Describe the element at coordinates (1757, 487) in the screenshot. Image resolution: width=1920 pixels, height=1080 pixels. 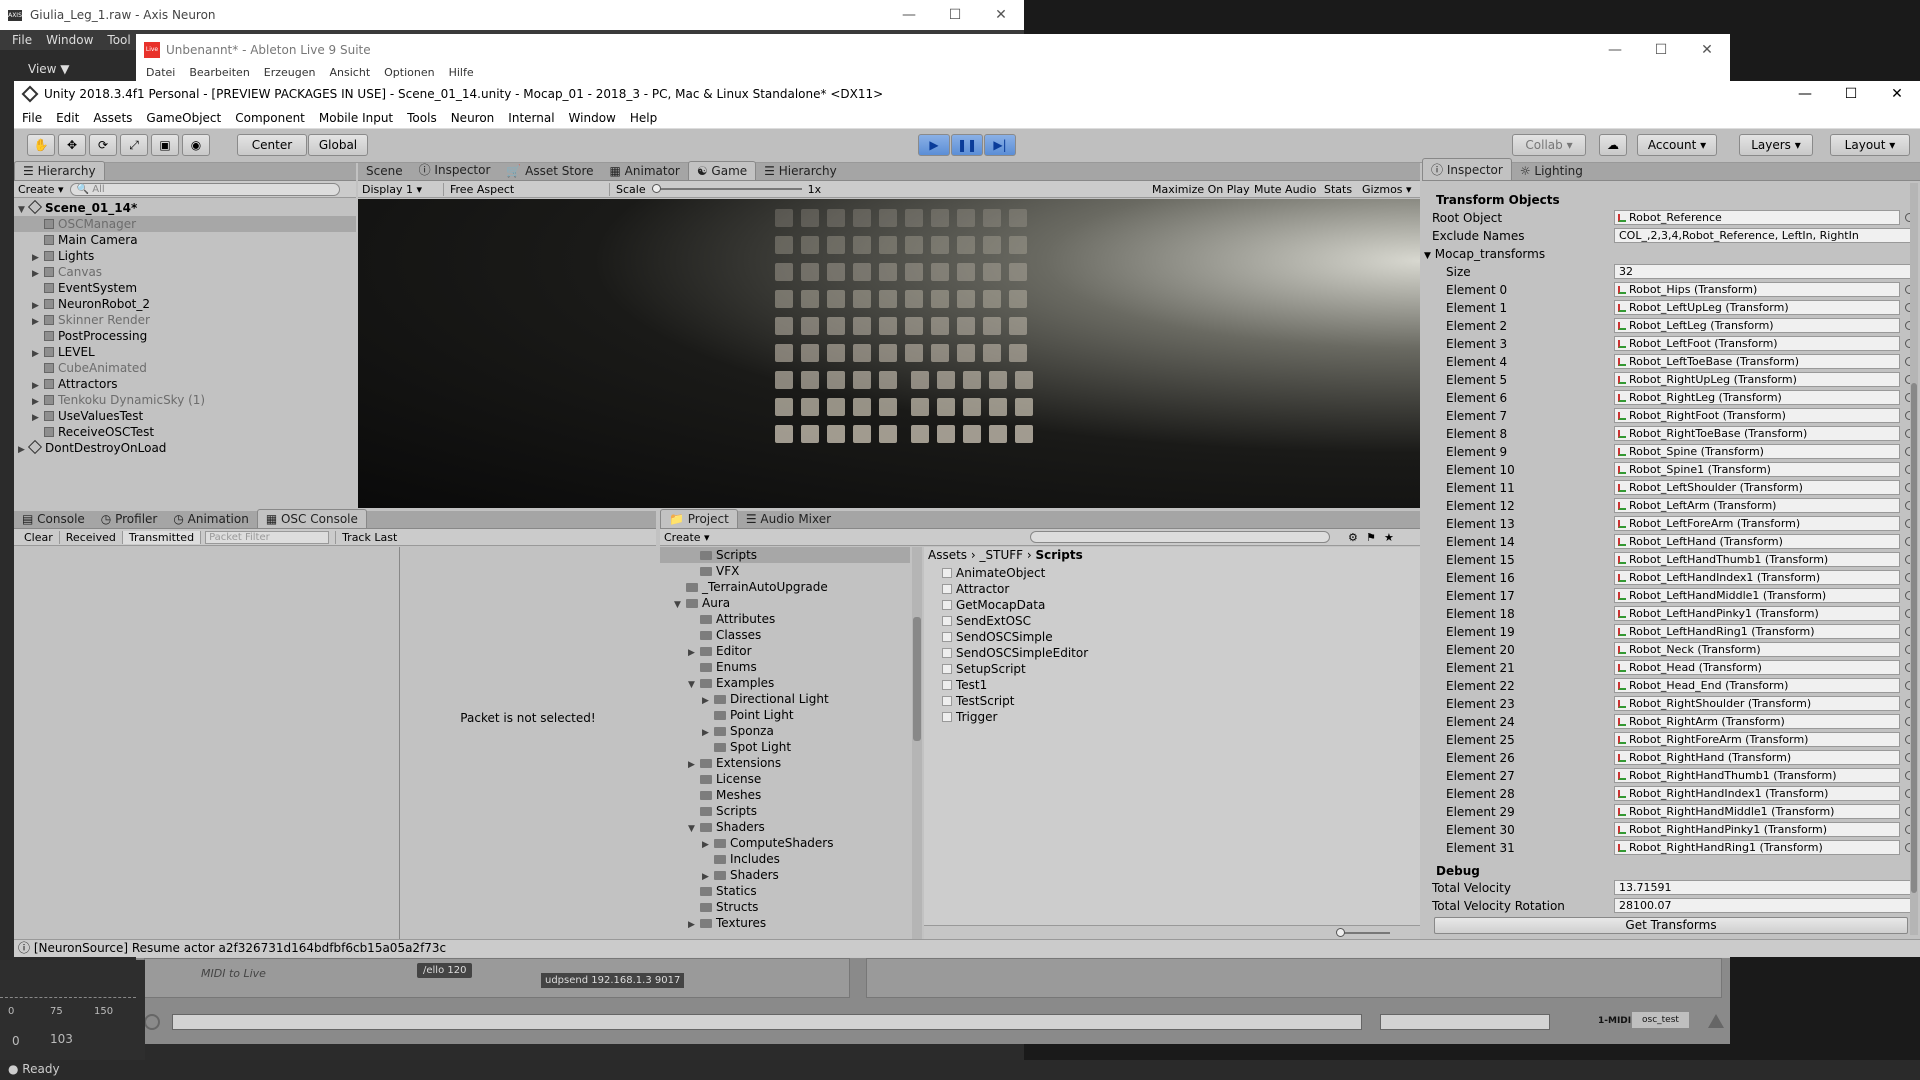
I see `element-transform-field: Robot_LeftShoulder (Transform)` at that location.